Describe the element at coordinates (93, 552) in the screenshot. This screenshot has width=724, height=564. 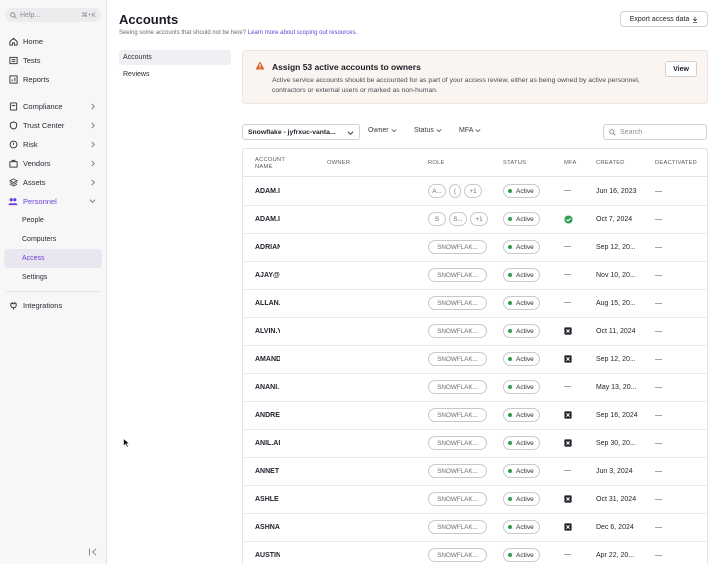
I see `collapse-sidebar-icon` at that location.